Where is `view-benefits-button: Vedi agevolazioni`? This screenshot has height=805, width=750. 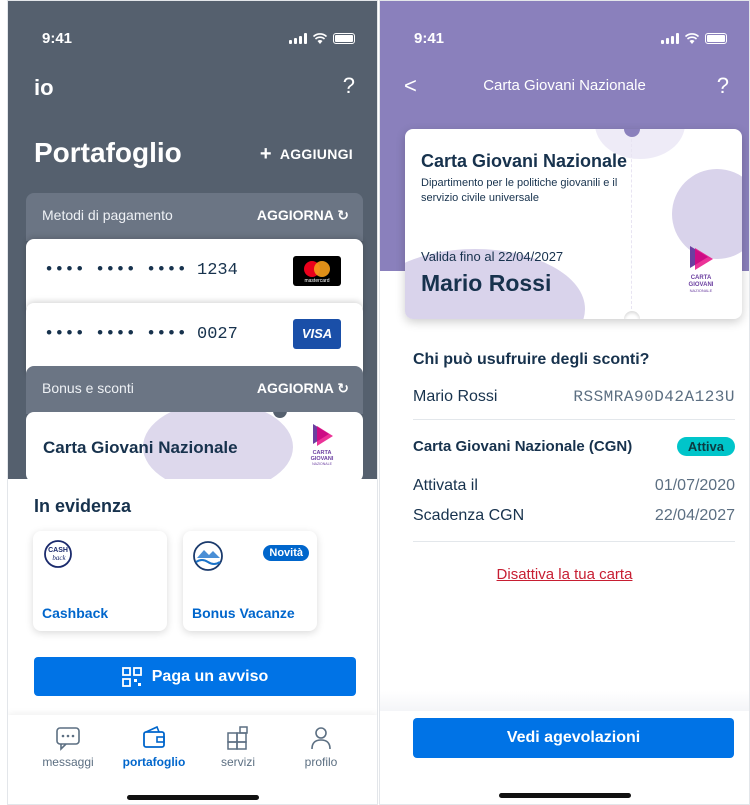
view-benefits-button: Vedi agevolazioni is located at coordinates (573, 738).